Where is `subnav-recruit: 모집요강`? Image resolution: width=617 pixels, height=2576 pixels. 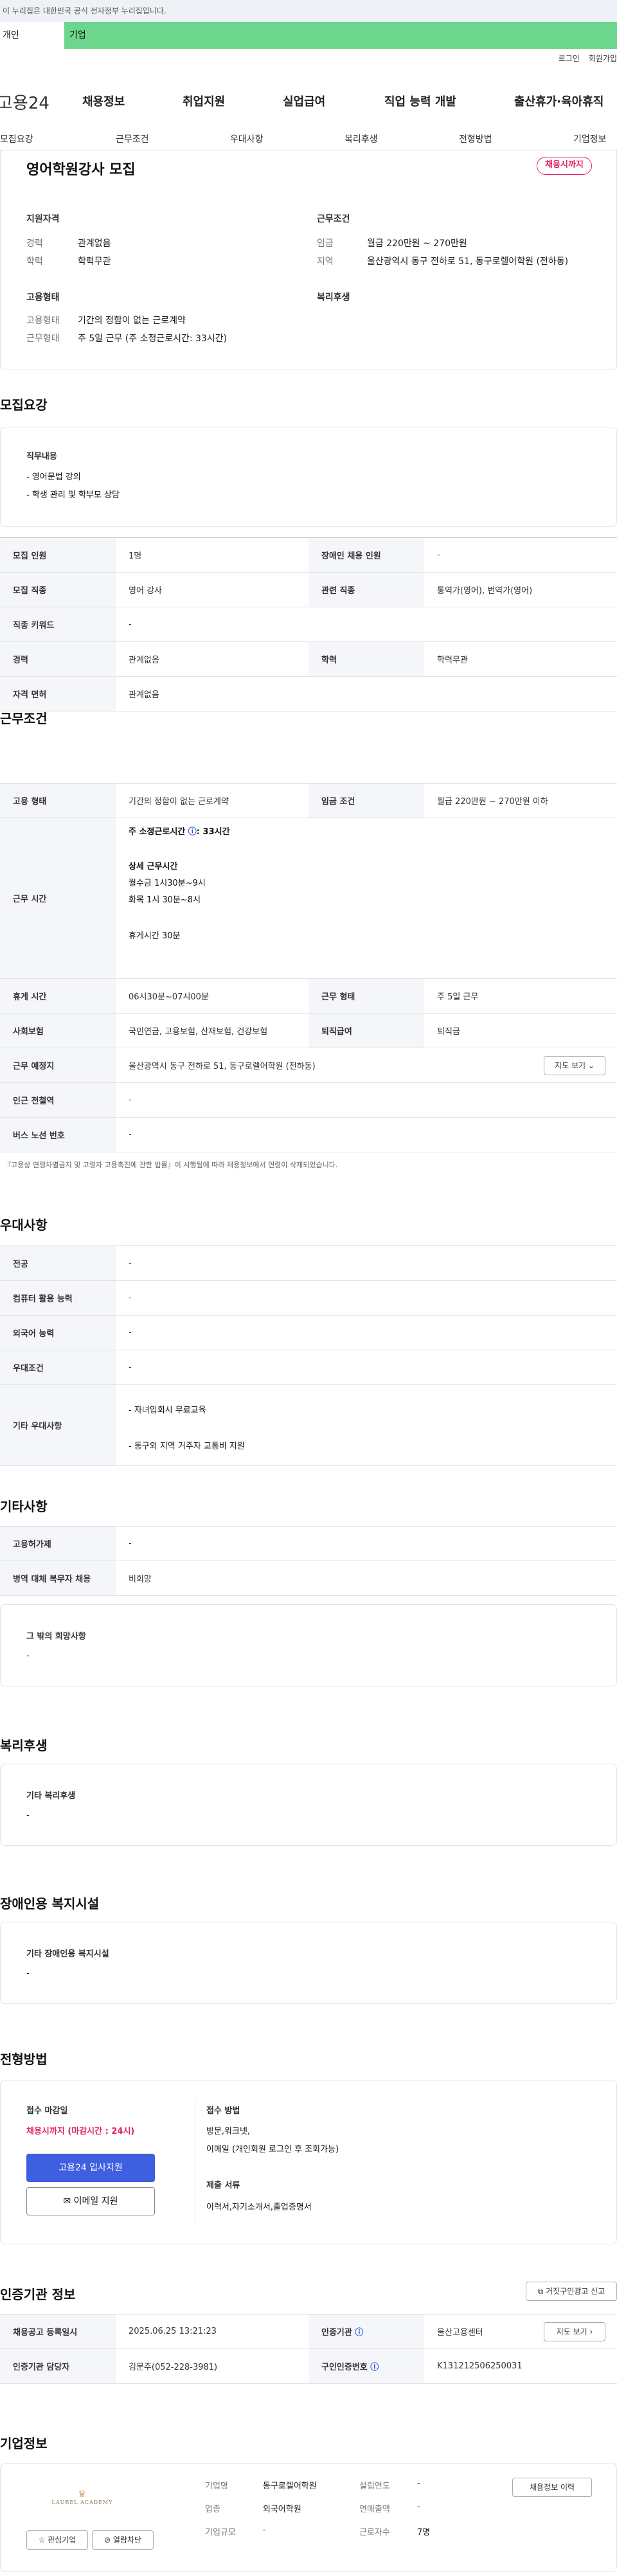
subnav-recruit: 모집요강 is located at coordinates (16, 138).